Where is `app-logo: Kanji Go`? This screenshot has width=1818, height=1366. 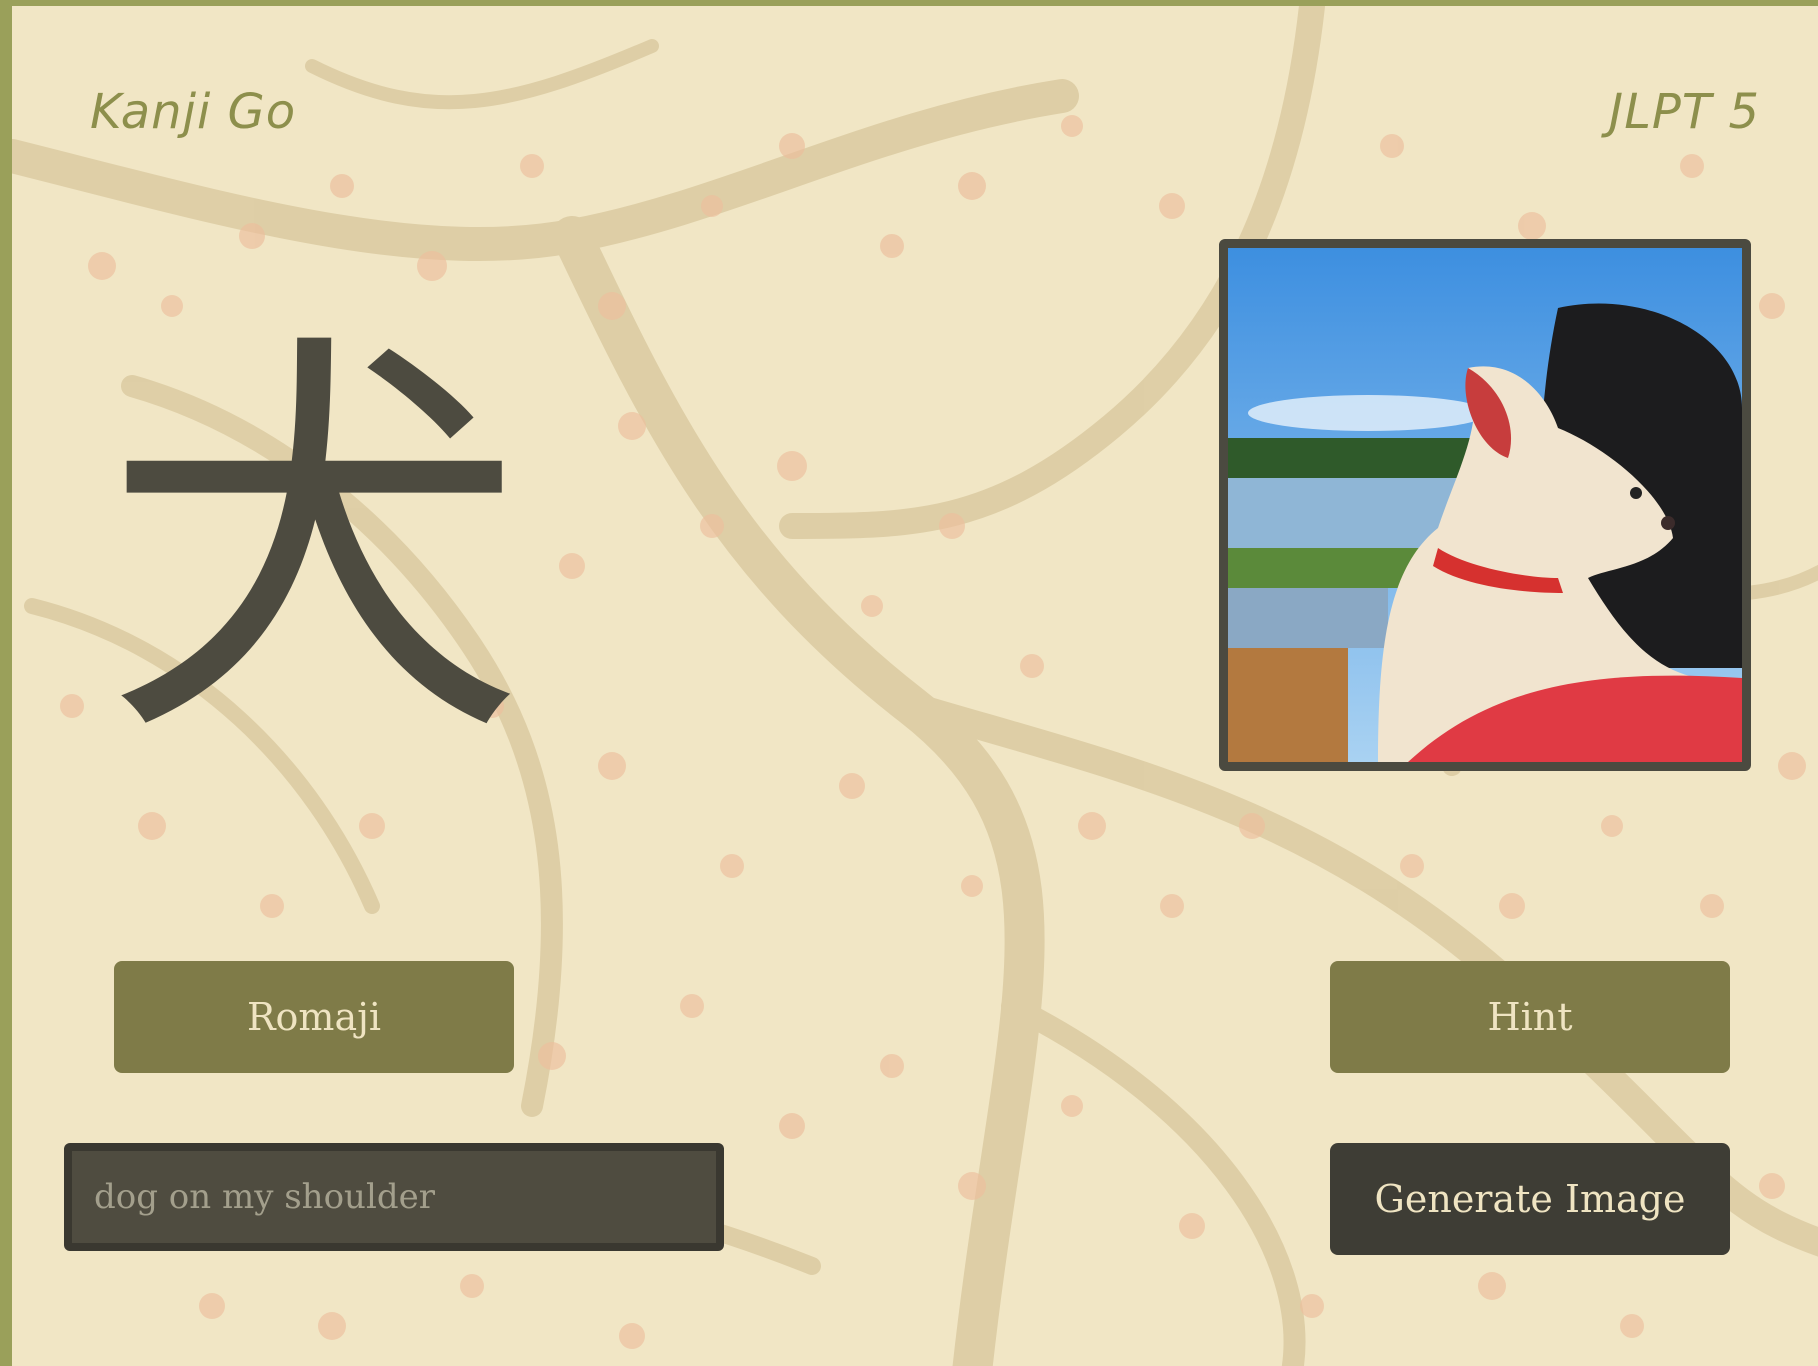
app-logo: Kanji Go is located at coordinates (193, 112).